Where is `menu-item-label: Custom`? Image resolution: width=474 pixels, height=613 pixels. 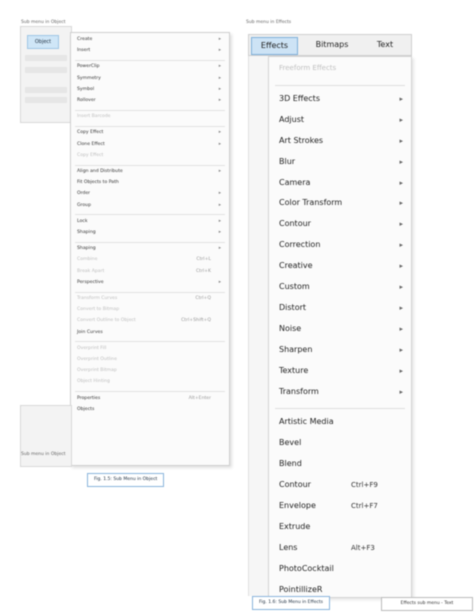
menu-item-label: Custom is located at coordinates (294, 286).